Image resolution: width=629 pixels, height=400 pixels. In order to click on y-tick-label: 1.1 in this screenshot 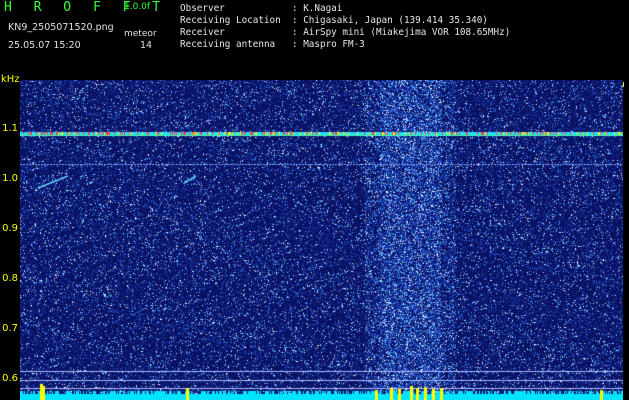, I will do `click(10, 128)`.